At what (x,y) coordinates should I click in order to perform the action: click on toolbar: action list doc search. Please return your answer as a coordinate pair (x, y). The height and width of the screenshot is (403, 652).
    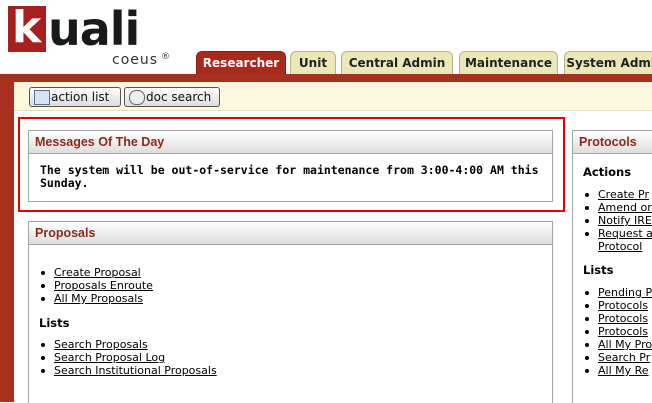
    Looking at the image, I should click on (333, 96).